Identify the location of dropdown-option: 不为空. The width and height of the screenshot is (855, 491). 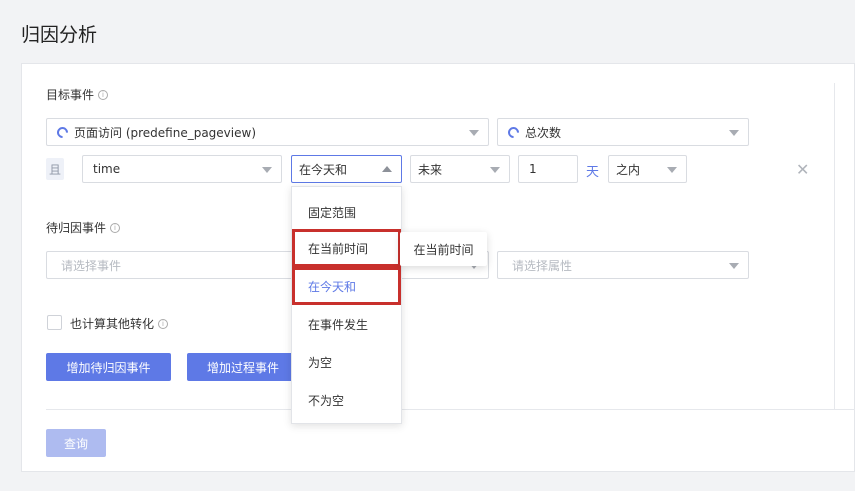
(346, 400).